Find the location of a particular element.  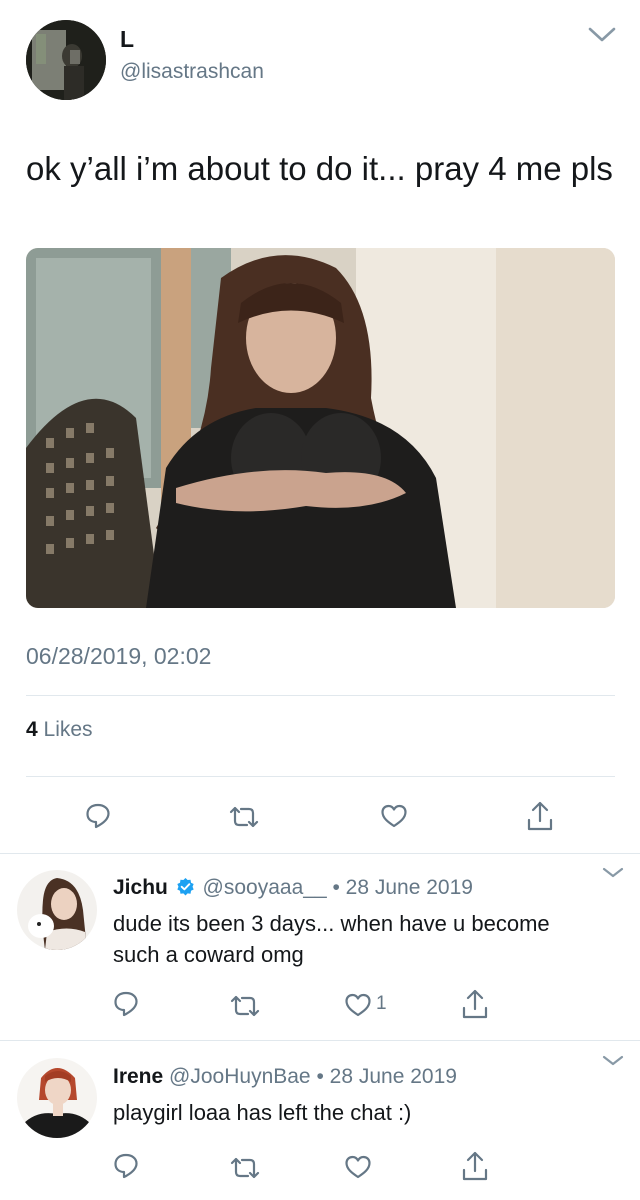

likes-count: 4 is located at coordinates (32, 729).